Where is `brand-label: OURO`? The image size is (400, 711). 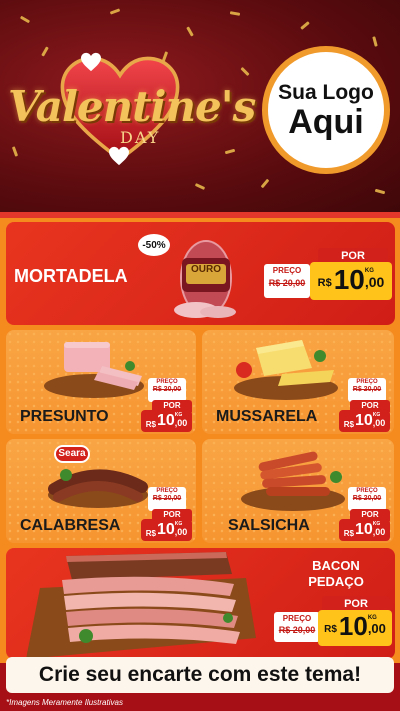
brand-label: OURO is located at coordinates (206, 269).